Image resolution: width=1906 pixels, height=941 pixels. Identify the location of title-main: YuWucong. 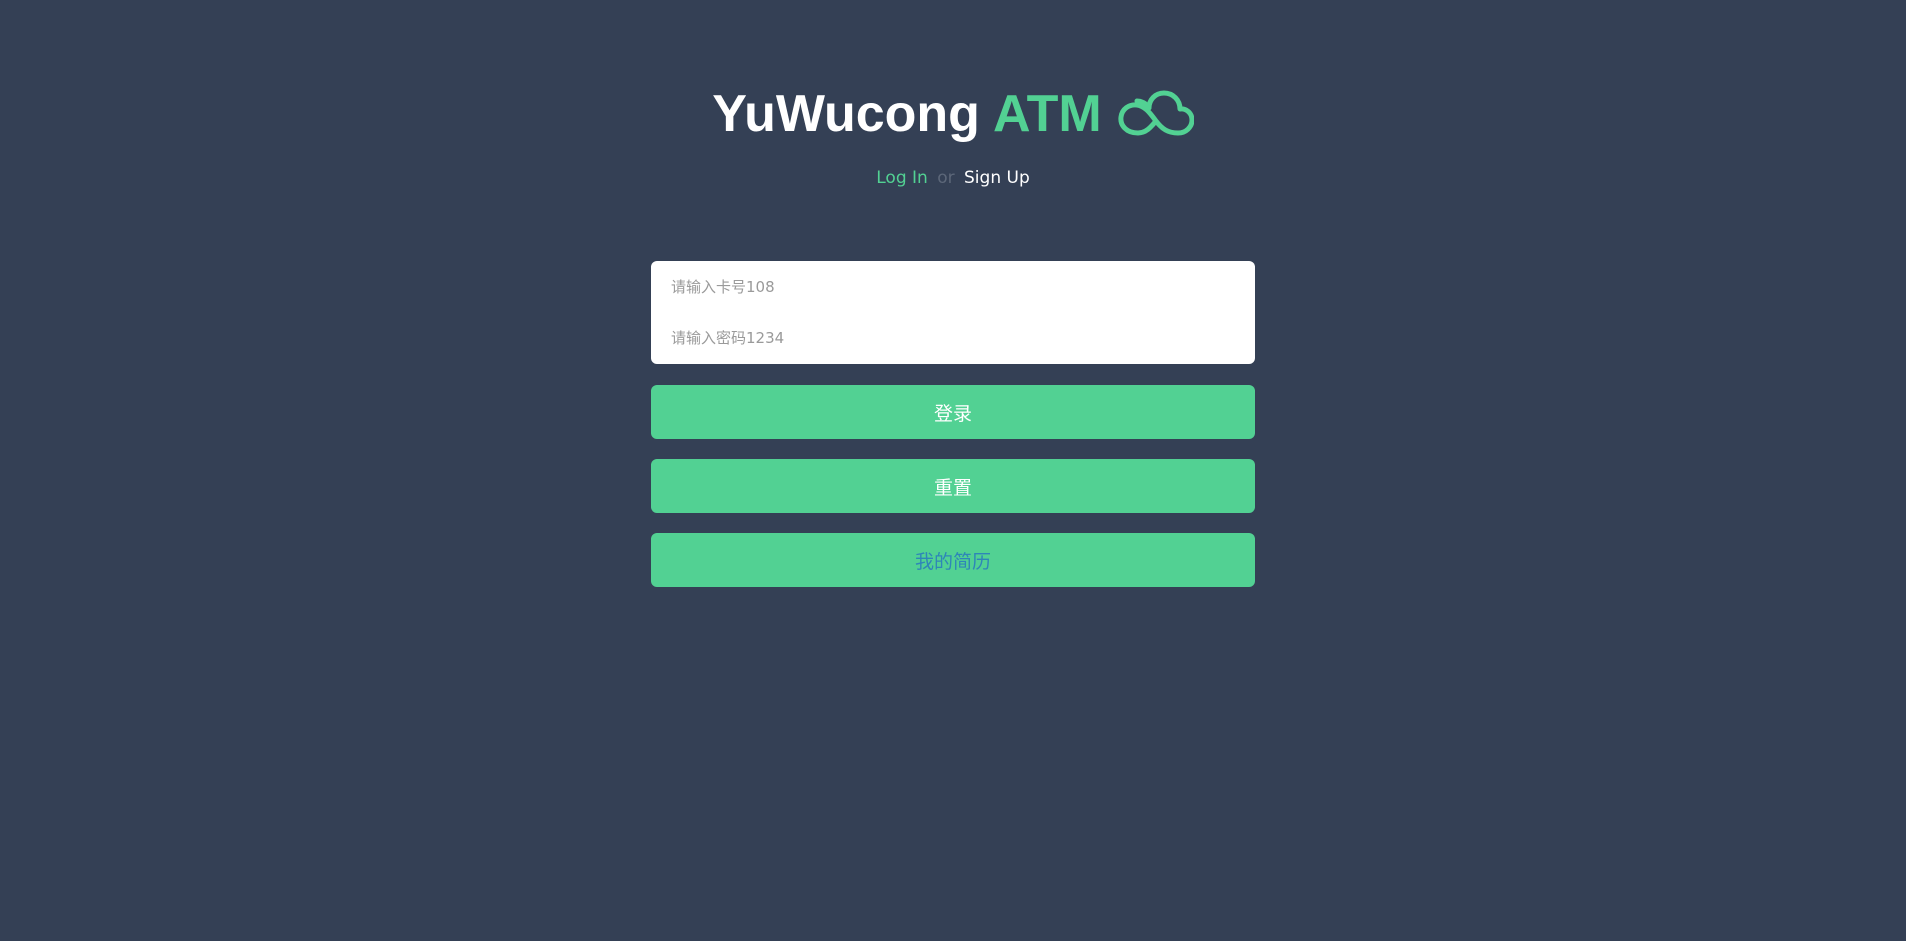
(846, 114).